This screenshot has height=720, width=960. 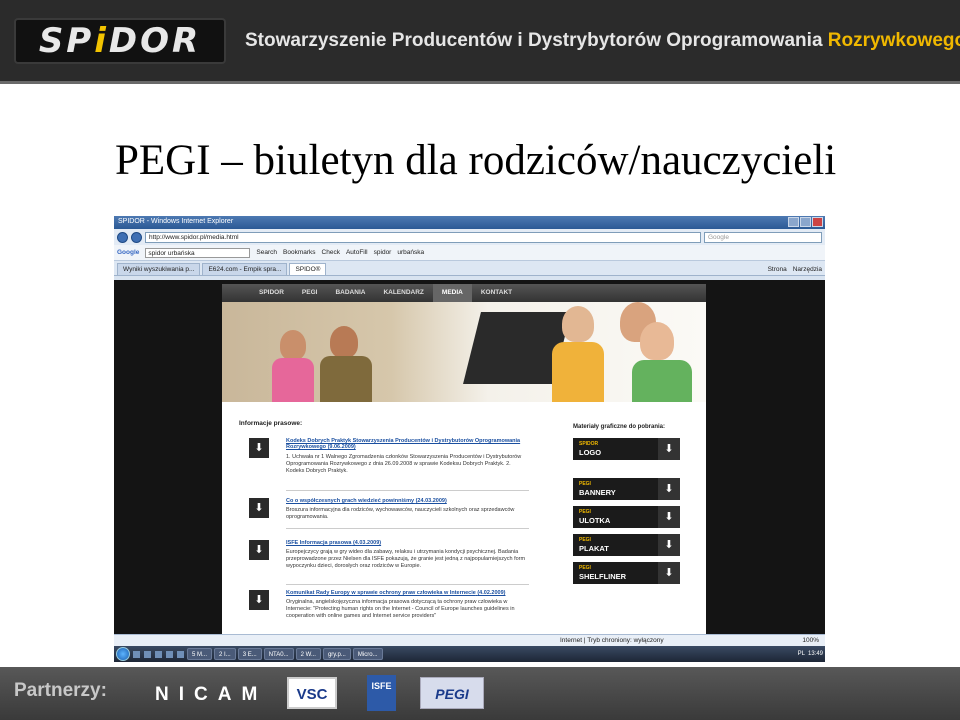 I want to click on material-label: PLAKAT, so click(x=594, y=548).